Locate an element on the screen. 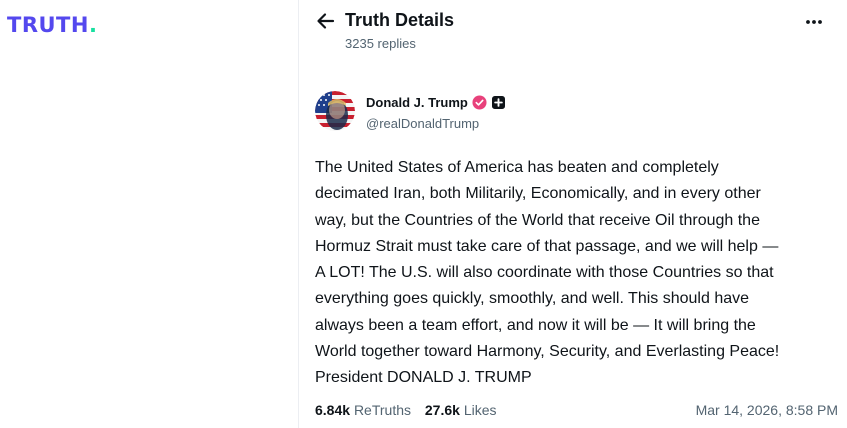 Image resolution: width=847 pixels, height=428 pixels. logo-text: TRUTH is located at coordinates (48, 25).